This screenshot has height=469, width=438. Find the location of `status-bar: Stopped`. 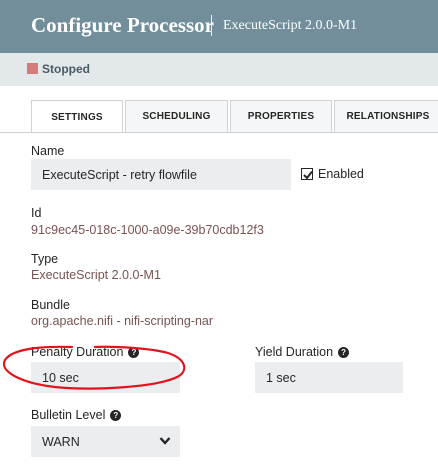

status-bar: Stopped is located at coordinates (219, 69).